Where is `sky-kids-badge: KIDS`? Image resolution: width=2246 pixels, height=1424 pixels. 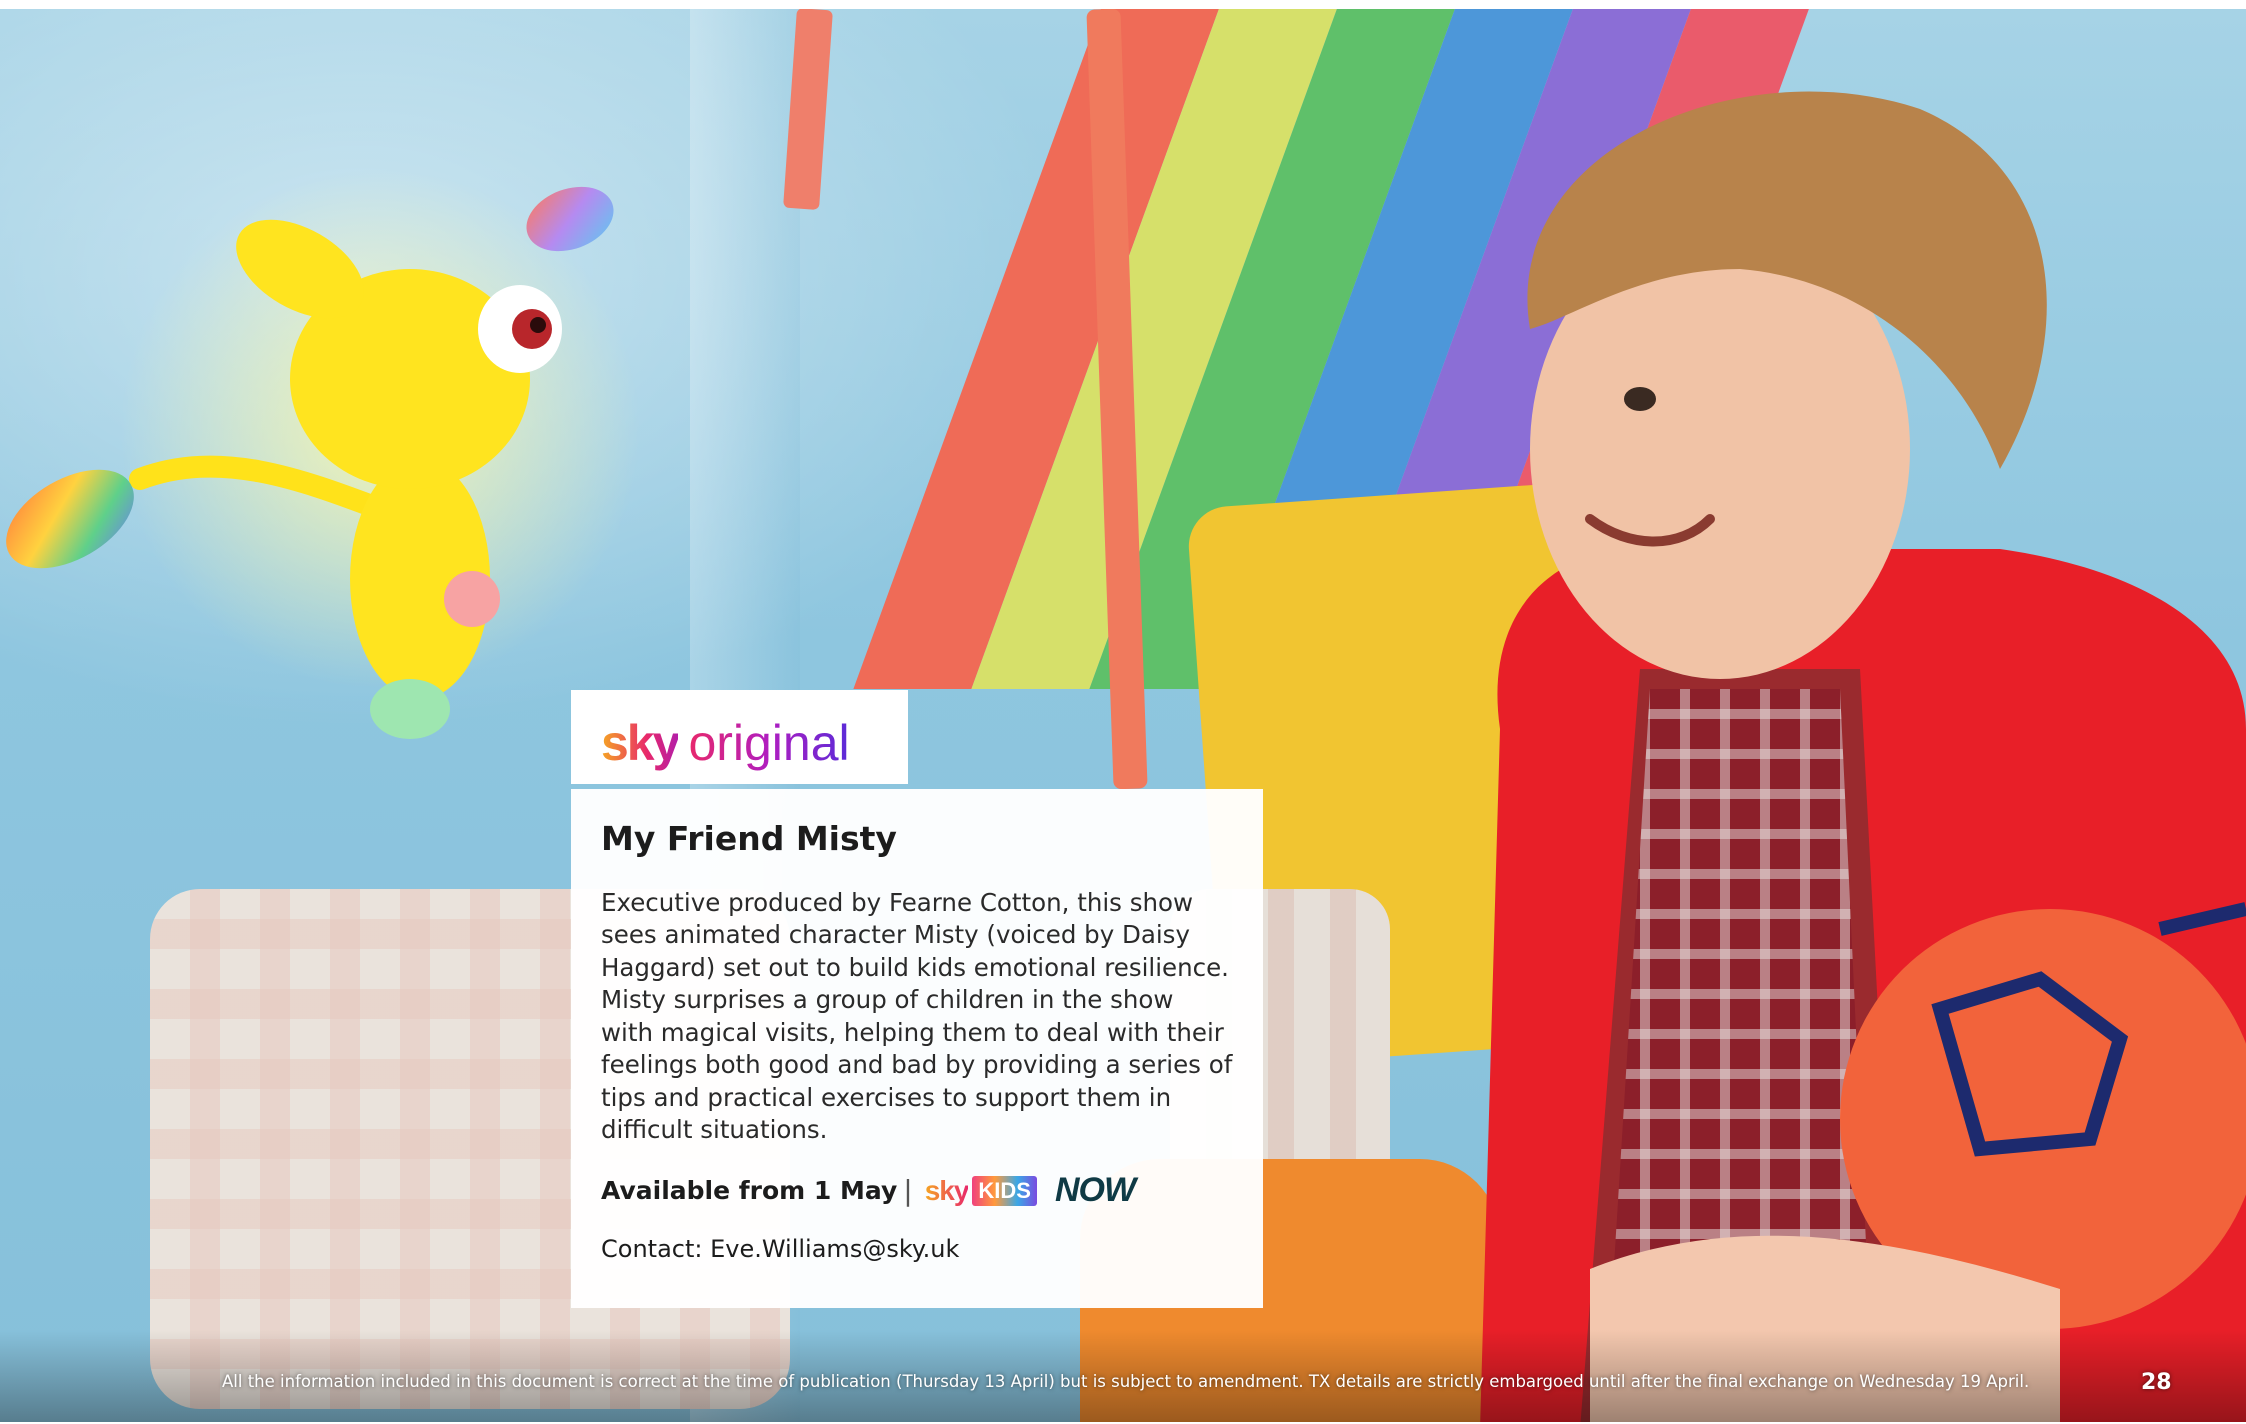 sky-kids-badge: KIDS is located at coordinates (1004, 1190).